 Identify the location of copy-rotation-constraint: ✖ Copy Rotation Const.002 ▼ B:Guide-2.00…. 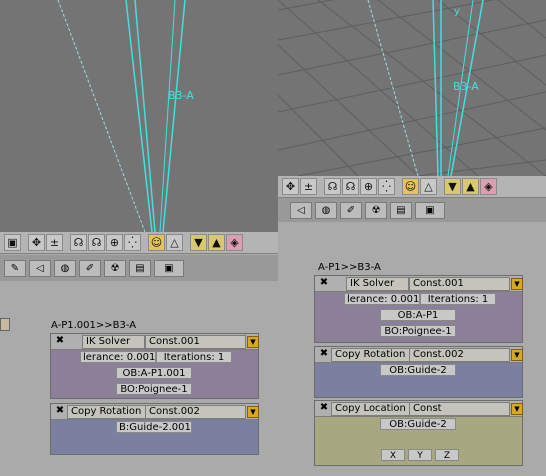
(154, 429).